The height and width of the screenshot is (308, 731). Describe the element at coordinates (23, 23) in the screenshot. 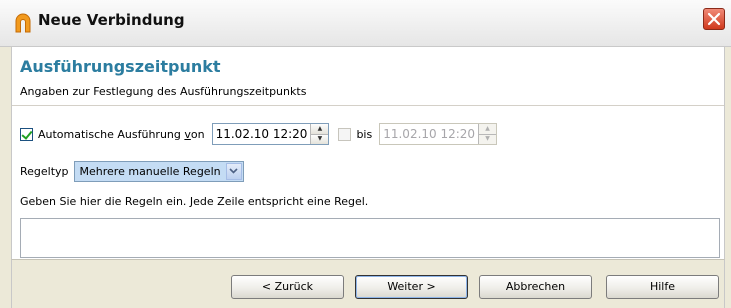

I see `app-icon` at that location.